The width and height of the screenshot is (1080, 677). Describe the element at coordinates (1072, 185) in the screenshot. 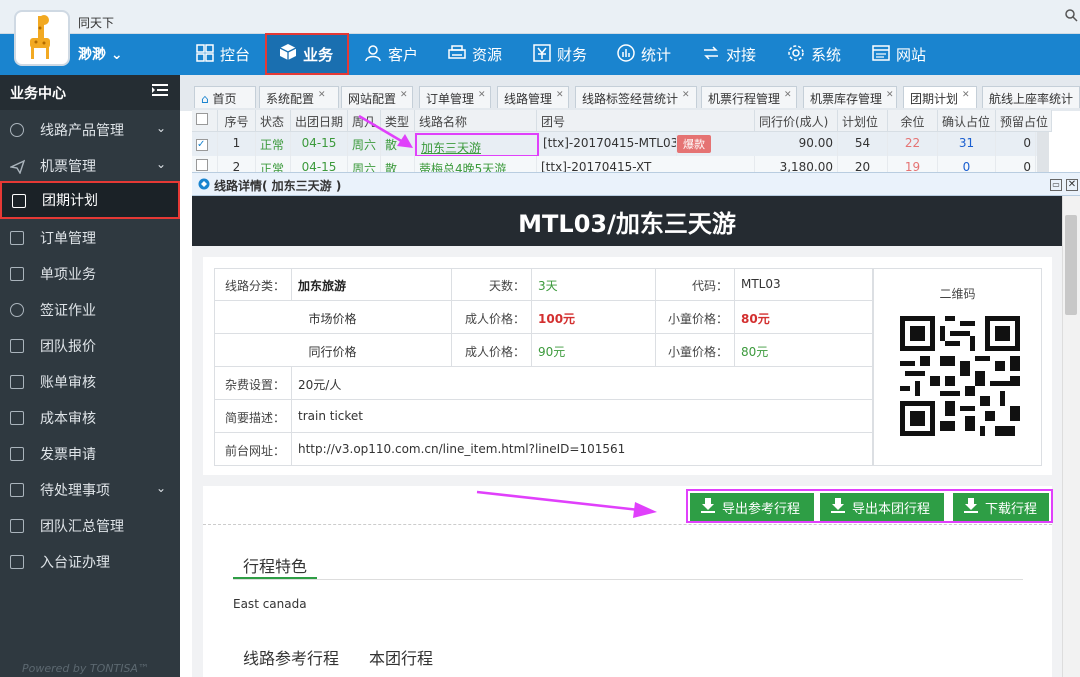

I see `close-button: ✕` at that location.